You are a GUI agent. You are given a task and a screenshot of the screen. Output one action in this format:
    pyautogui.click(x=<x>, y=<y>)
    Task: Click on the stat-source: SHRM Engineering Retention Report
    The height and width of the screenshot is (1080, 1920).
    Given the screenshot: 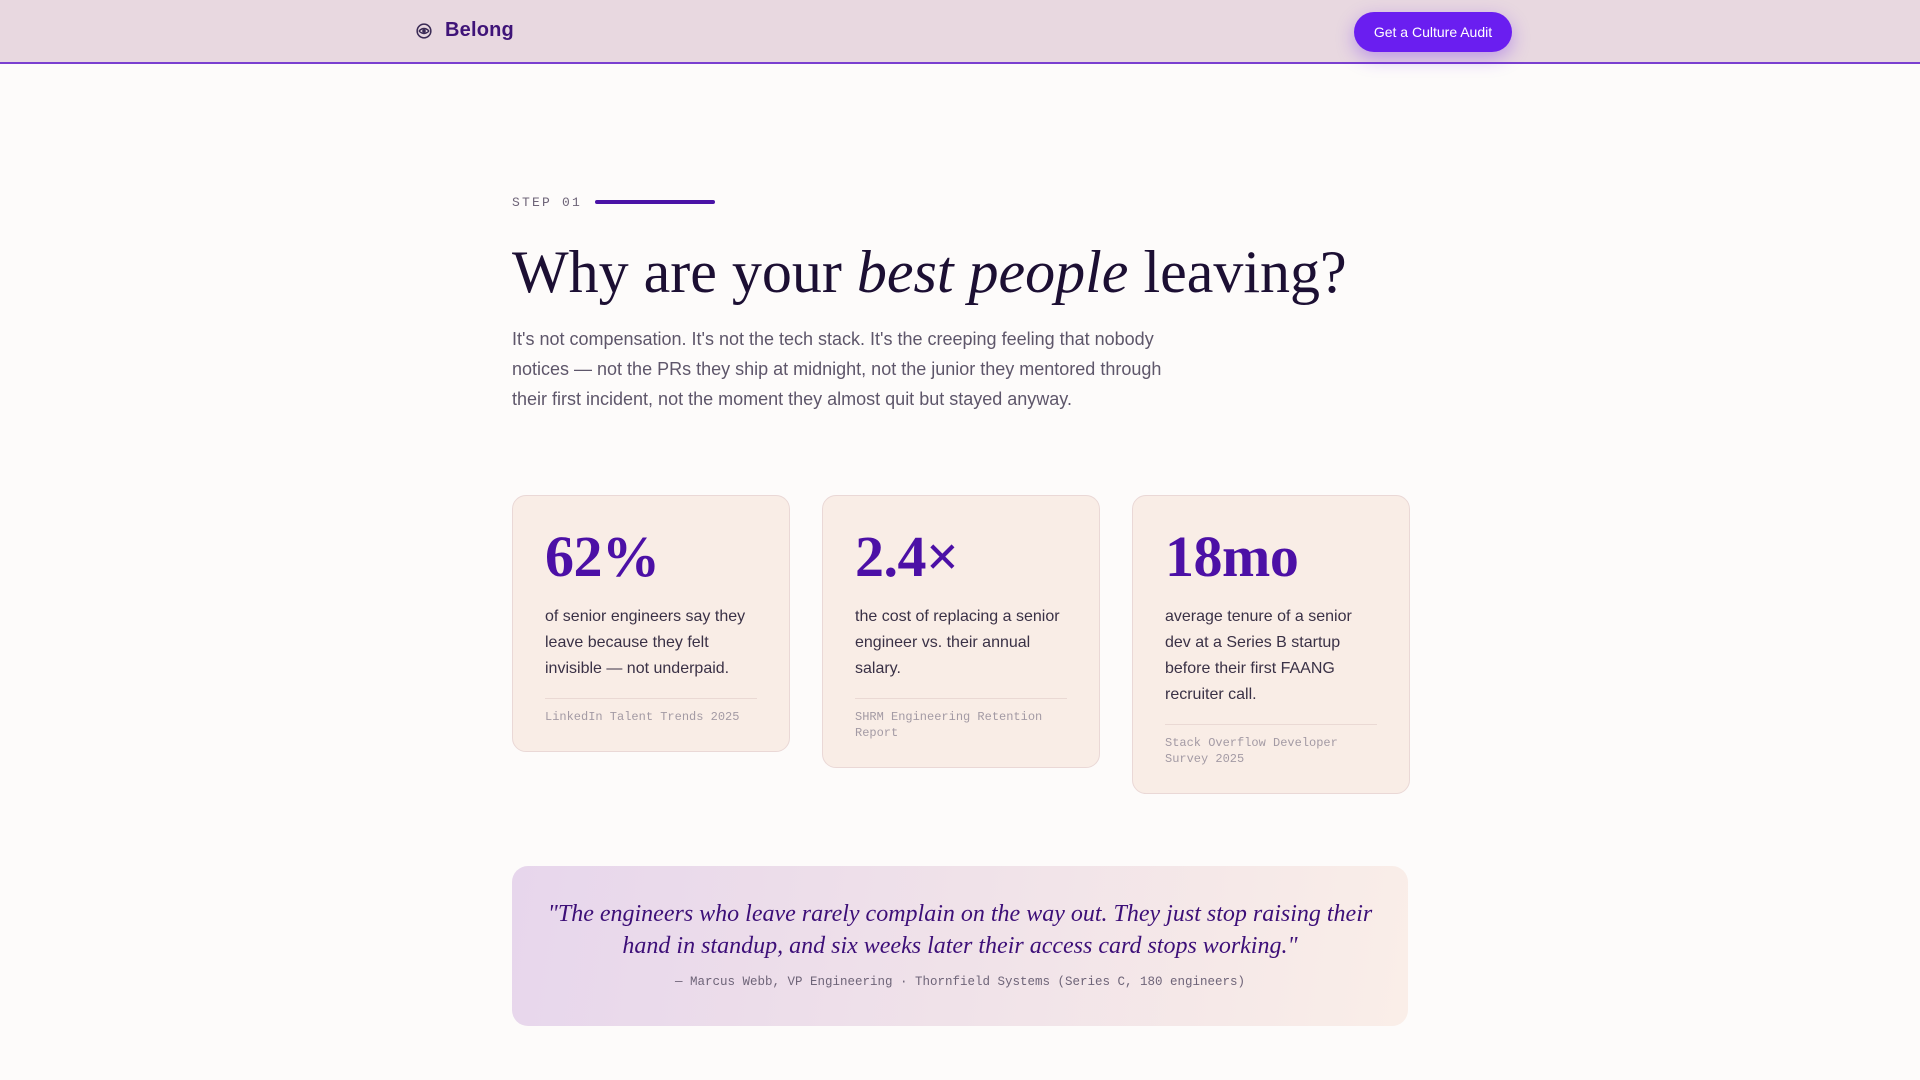 What is the action you would take?
    pyautogui.click(x=949, y=725)
    